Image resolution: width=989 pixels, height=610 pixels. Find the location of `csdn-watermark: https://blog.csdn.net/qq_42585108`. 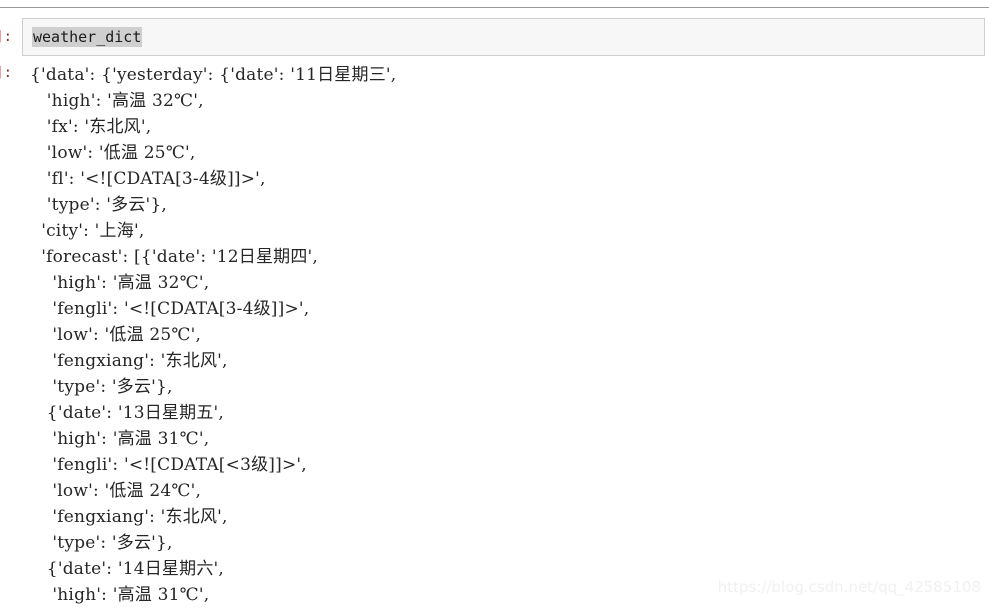

csdn-watermark: https://blog.csdn.net/qq_42585108 is located at coordinates (849, 587).